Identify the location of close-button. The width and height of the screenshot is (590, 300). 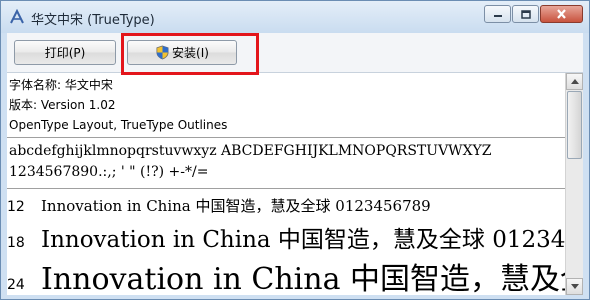
(561, 14).